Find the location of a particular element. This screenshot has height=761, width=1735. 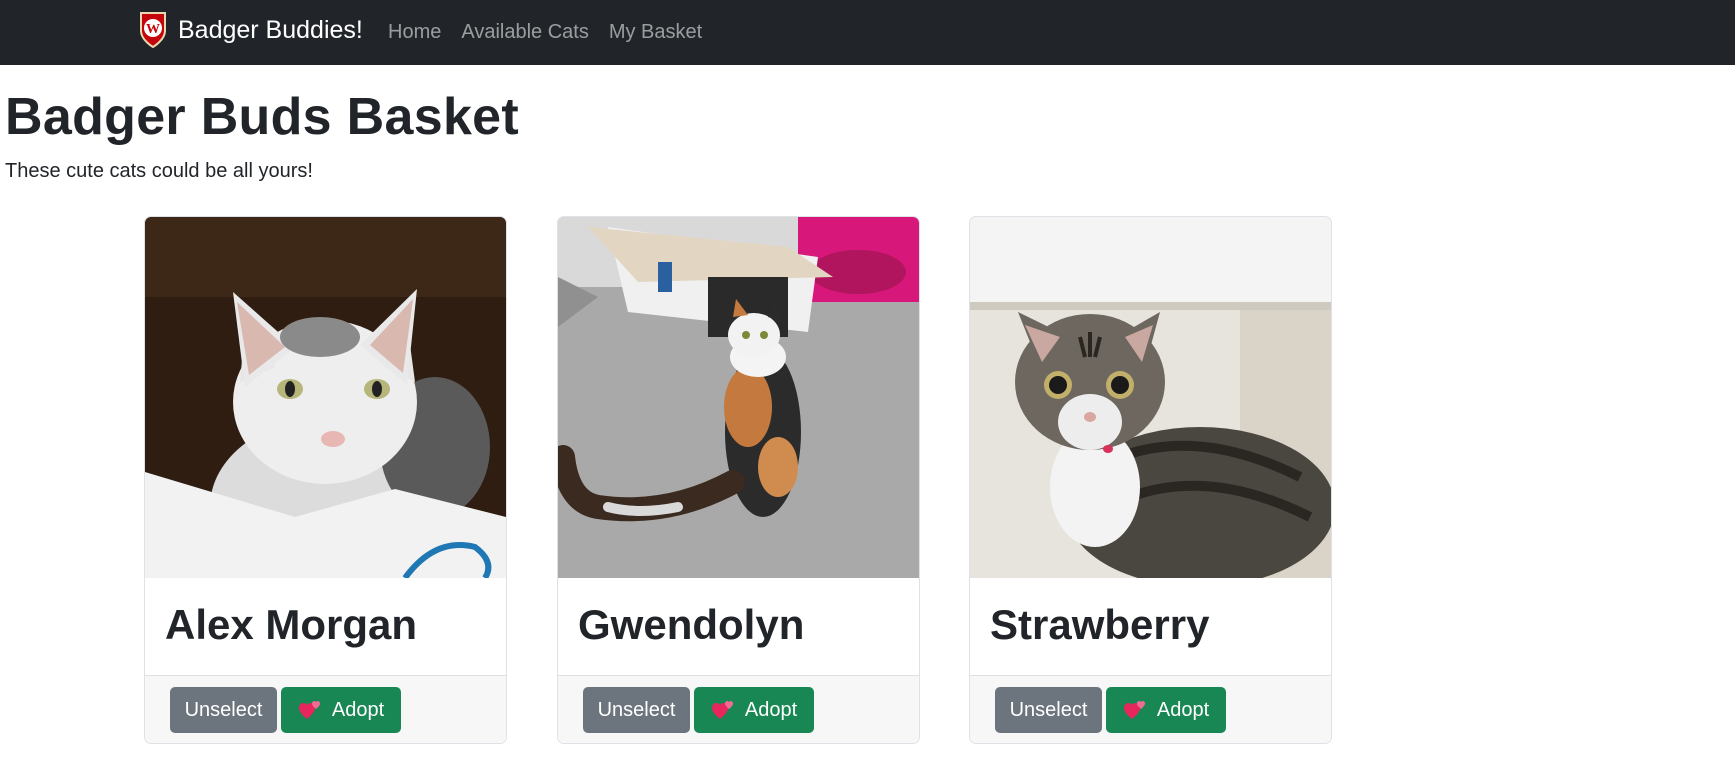

uw-crest-logo: W is located at coordinates (153, 30).